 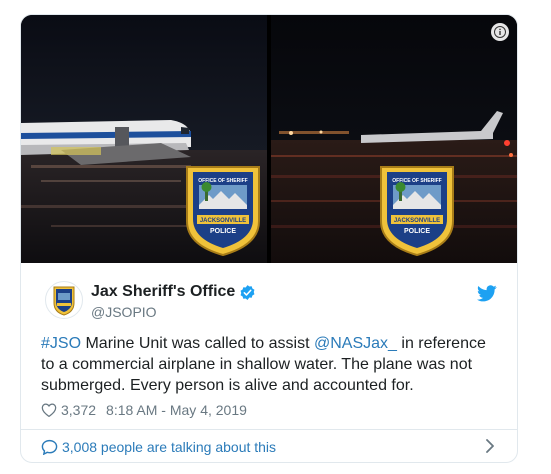 I want to click on author-name: Jax Sheriff's Office, so click(x=163, y=292).